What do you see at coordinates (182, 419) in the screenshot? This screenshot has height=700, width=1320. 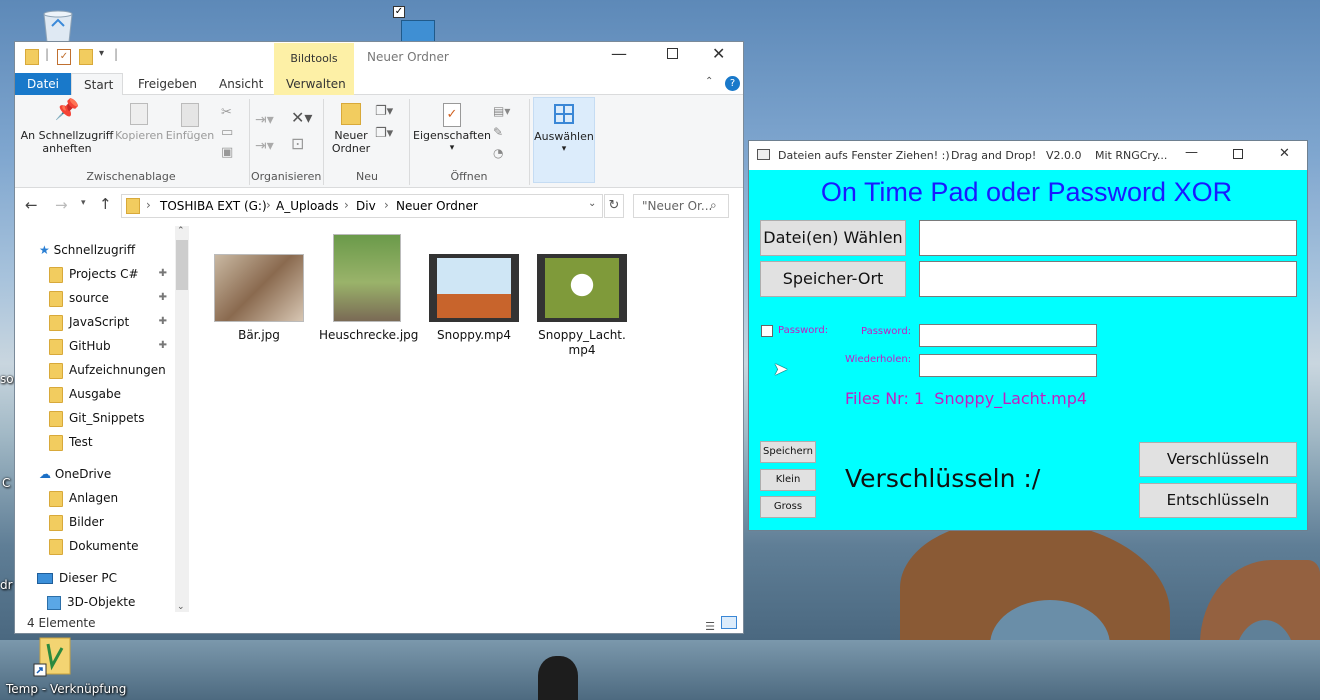 I see `nav-scrollbar: ⌃ ⌄` at bounding box center [182, 419].